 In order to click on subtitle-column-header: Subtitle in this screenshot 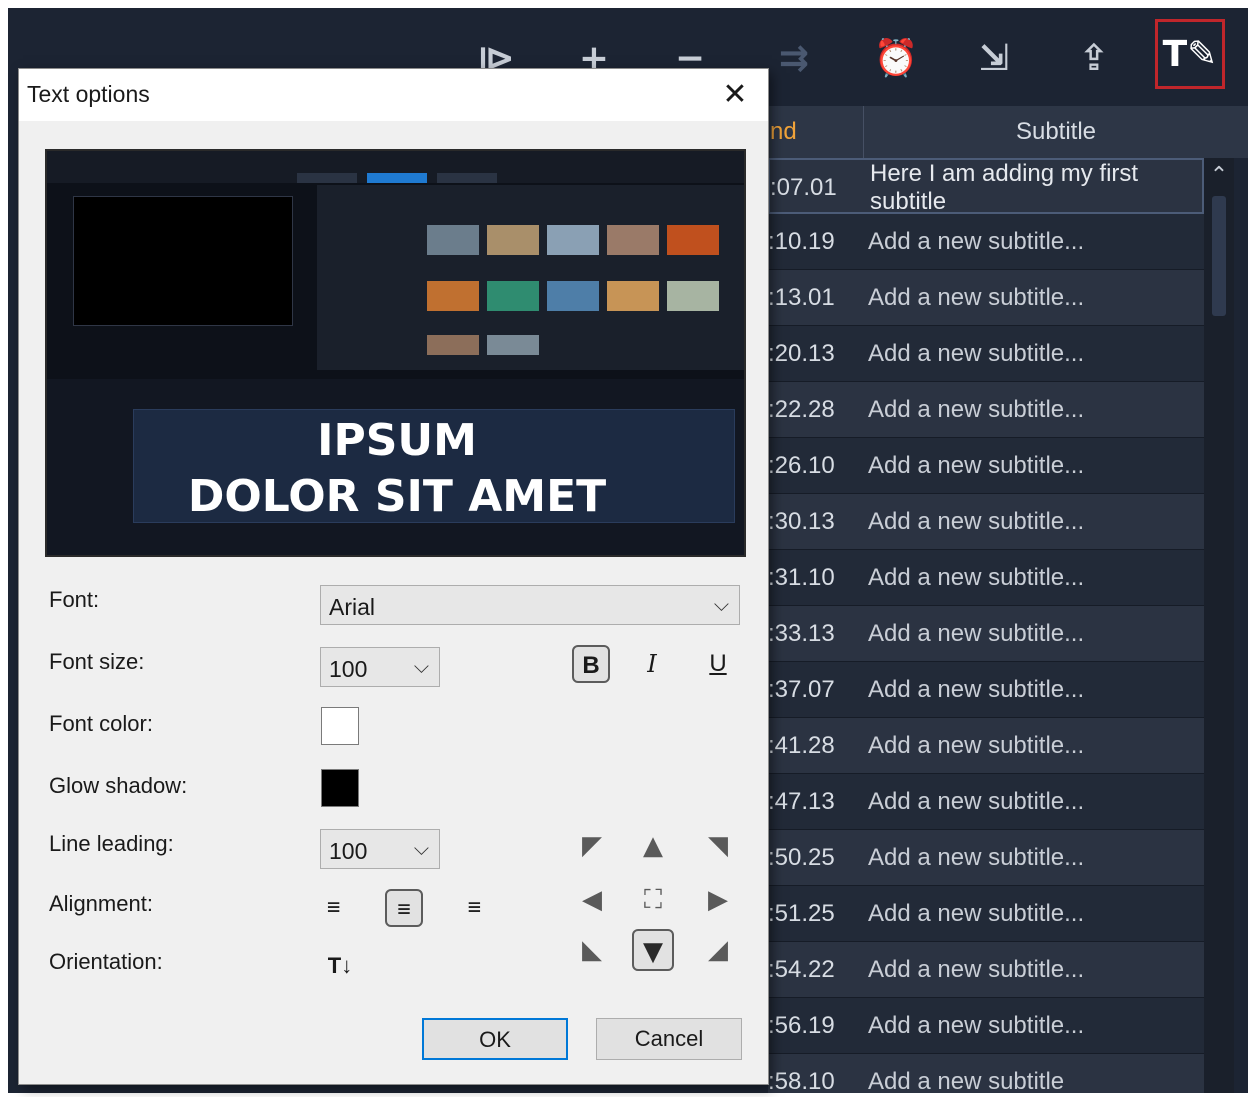, I will do `click(1056, 132)`.